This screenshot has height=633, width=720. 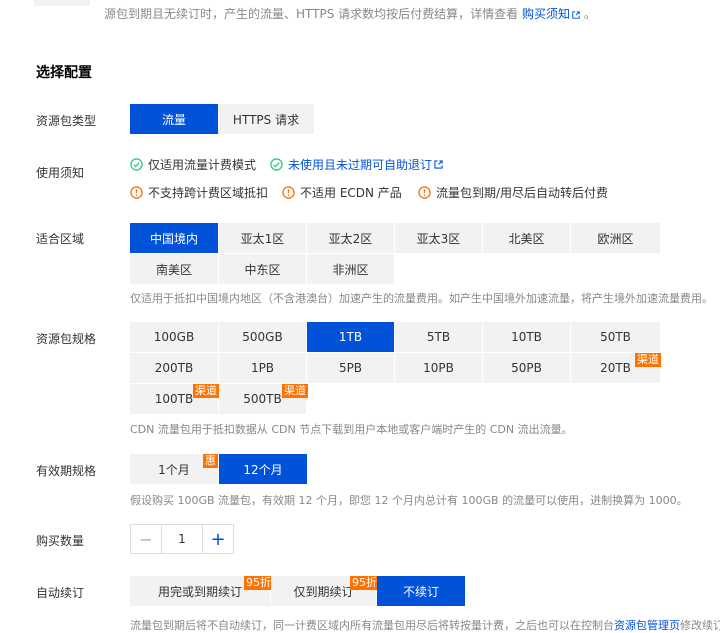 I want to click on spec-option-50pb: 50PB, so click(x=526, y=368).